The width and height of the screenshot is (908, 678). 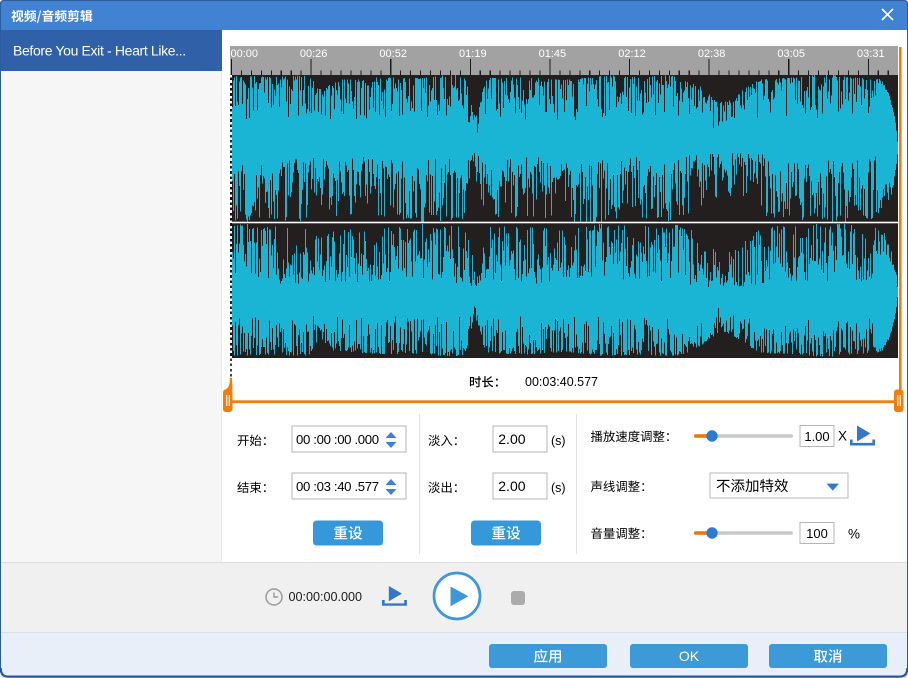 What do you see at coordinates (553, 54) in the screenshot?
I see `svg-text: 01:45` at bounding box center [553, 54].